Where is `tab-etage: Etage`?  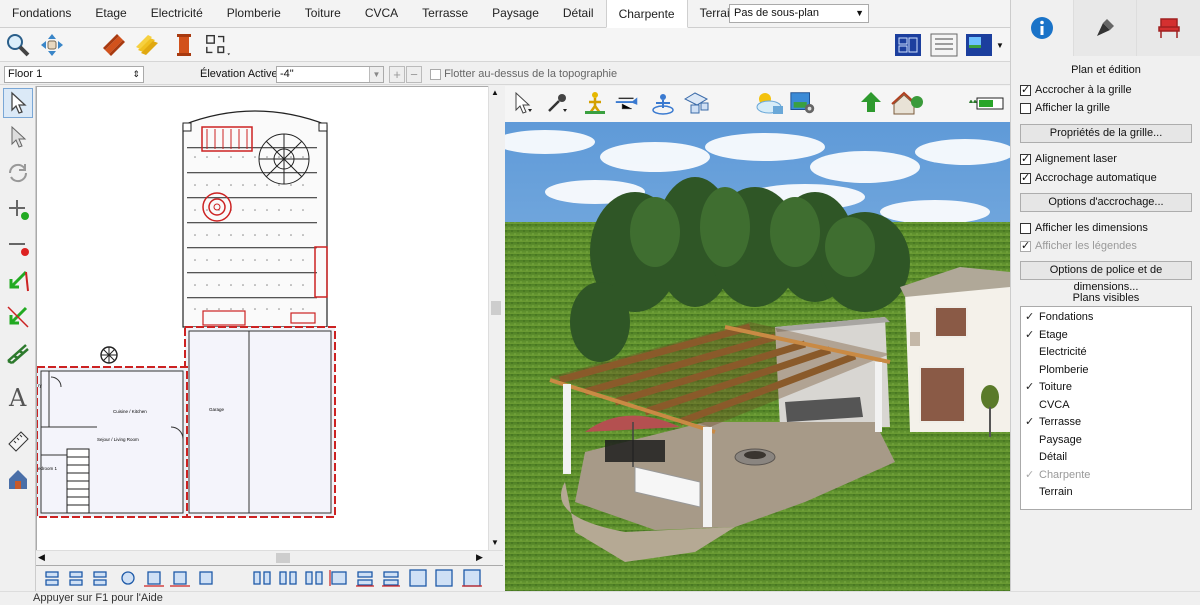 tab-etage: Etage is located at coordinates (110, 13).